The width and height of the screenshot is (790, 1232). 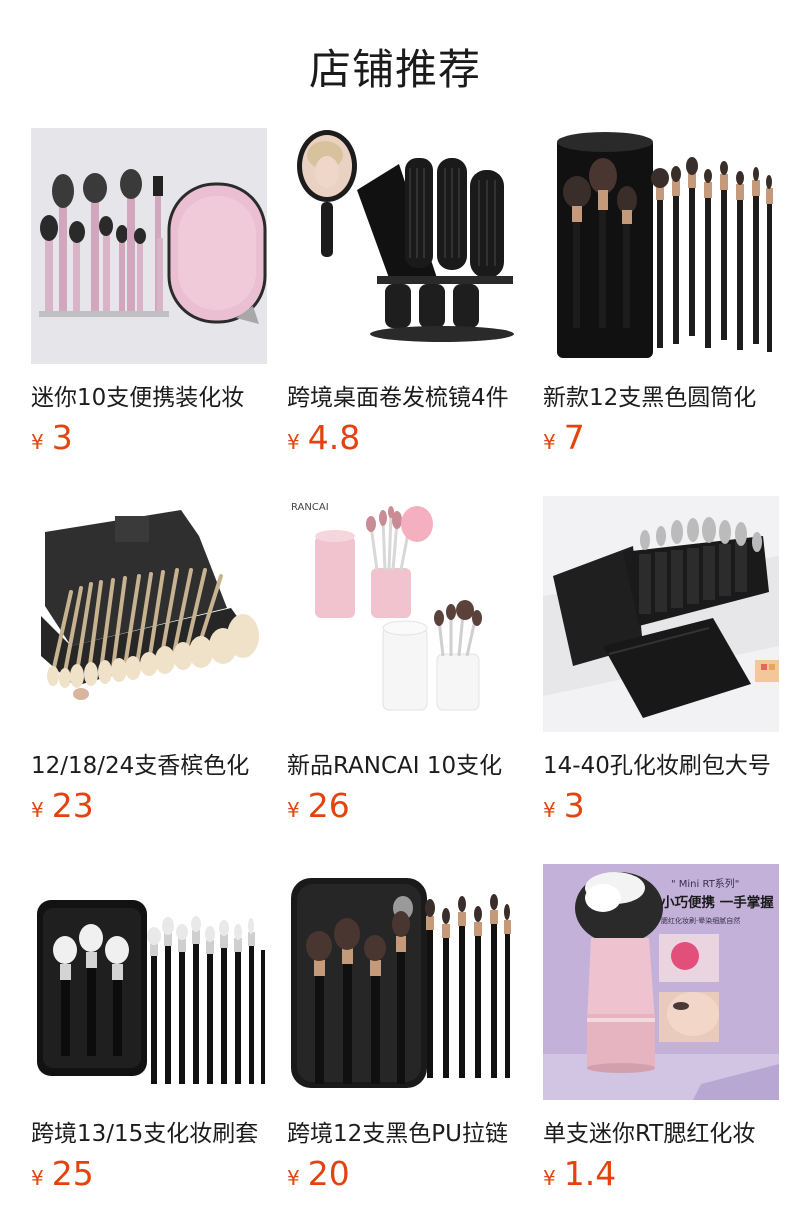 I want to click on product-price: ¥1.4, so click(x=579, y=1173).